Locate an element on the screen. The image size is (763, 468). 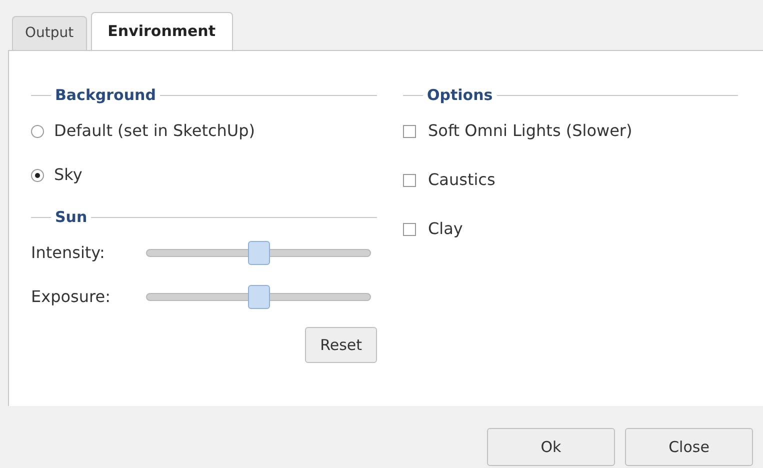
slider-label: Intensity: is located at coordinates (68, 253).